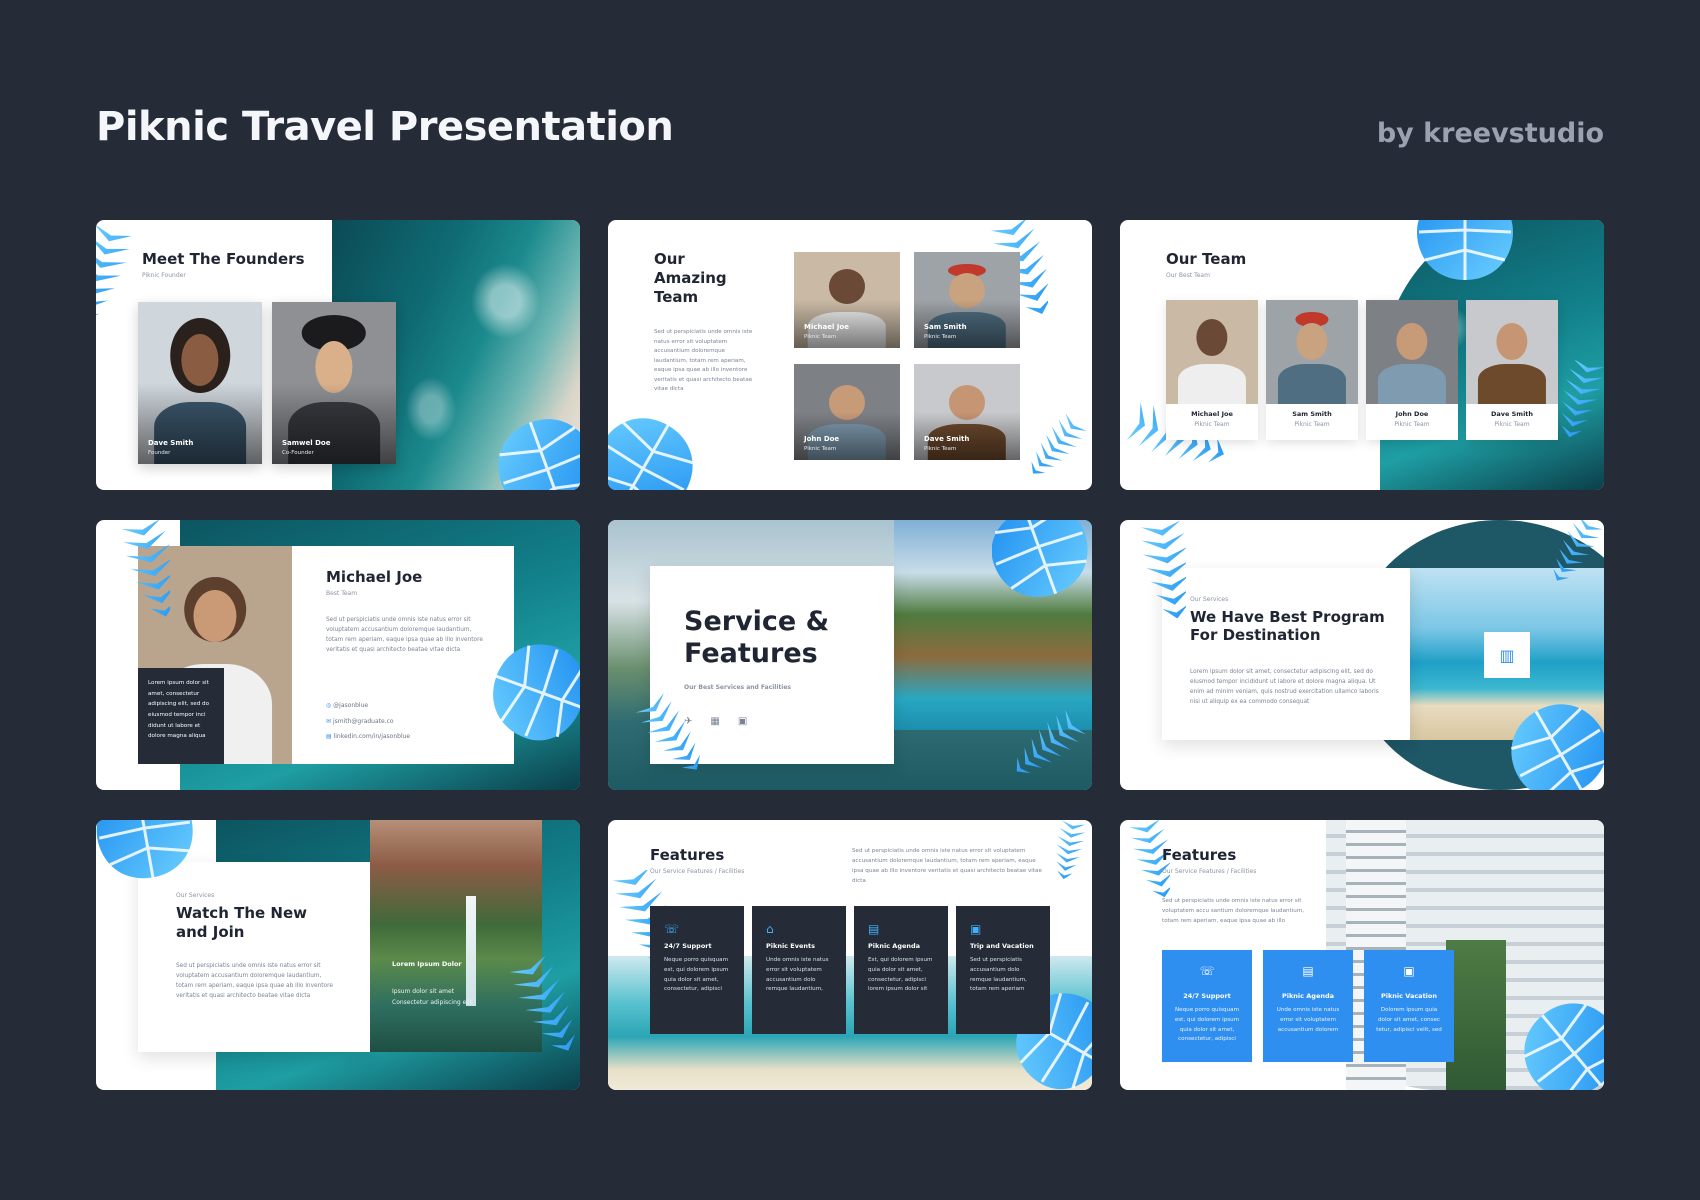  What do you see at coordinates (241, 922) in the screenshot?
I see `slide-title: Watch The New and Join` at bounding box center [241, 922].